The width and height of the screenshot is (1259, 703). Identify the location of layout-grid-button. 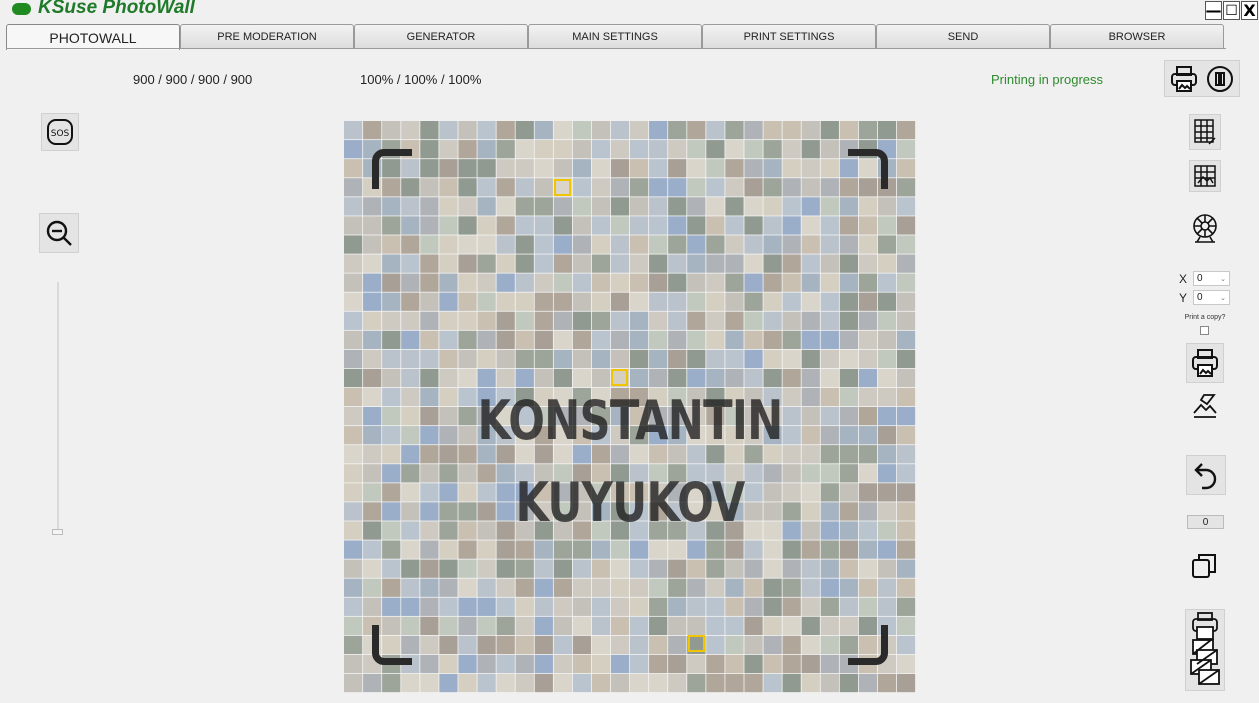
(1205, 176).